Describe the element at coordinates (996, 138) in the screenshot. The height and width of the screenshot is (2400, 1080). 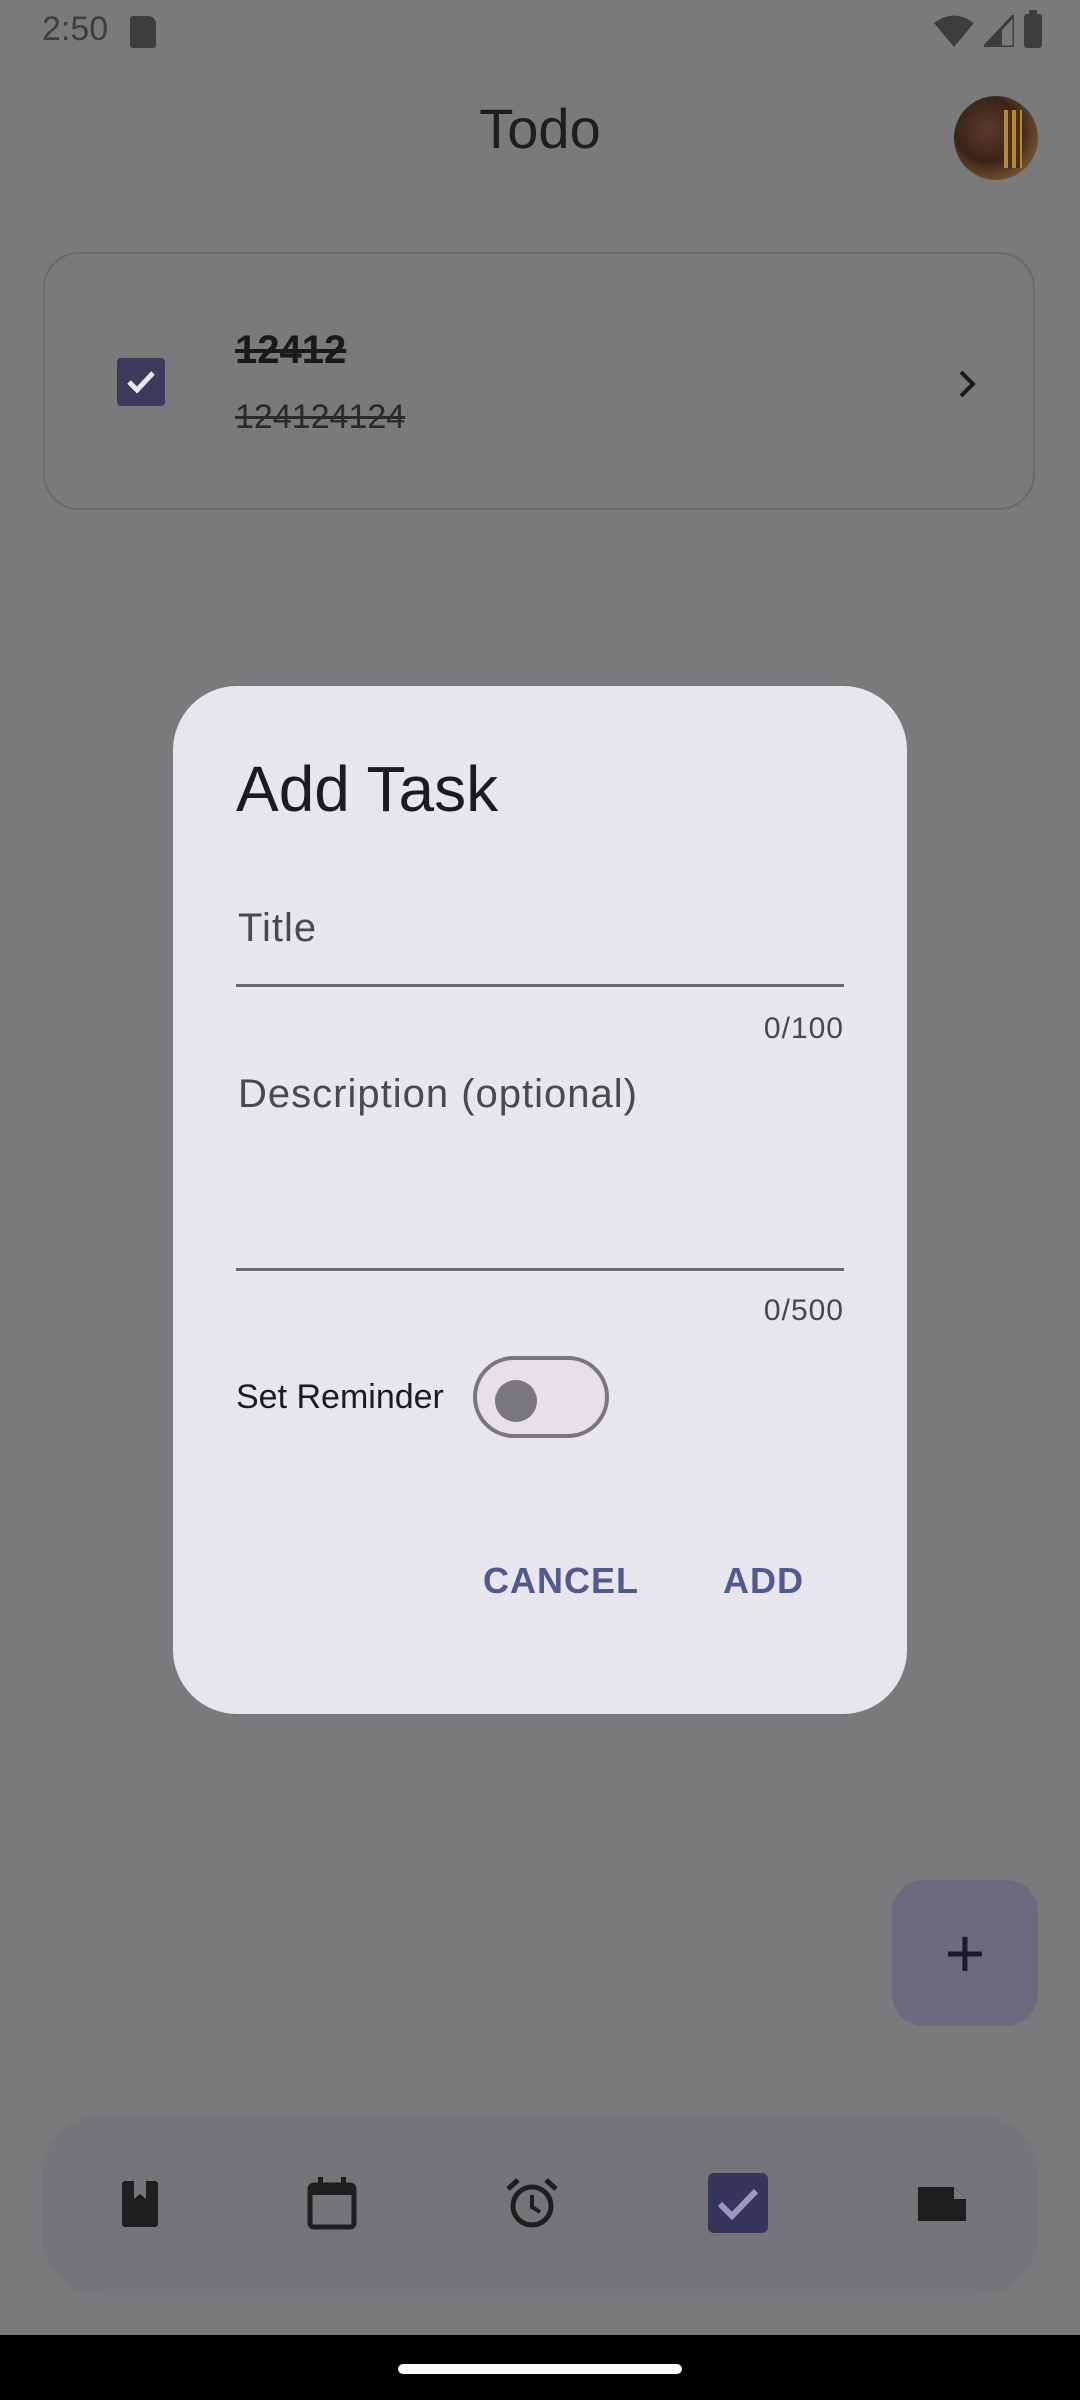
I see `avatar` at that location.